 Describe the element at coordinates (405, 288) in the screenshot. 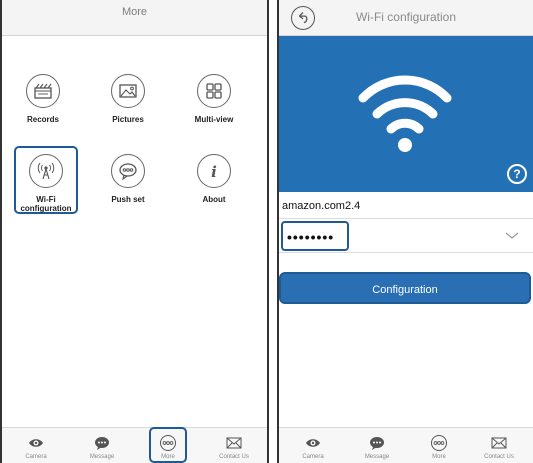

I see `configuration-button: Configuration` at that location.